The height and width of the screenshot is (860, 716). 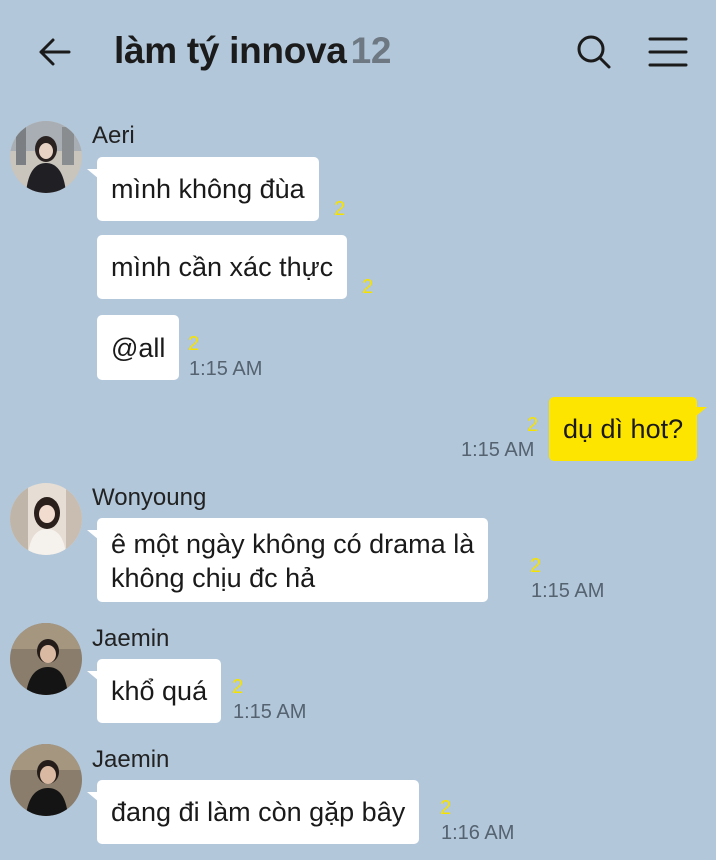 I want to click on arrow-left-icon, so click(x=55, y=52).